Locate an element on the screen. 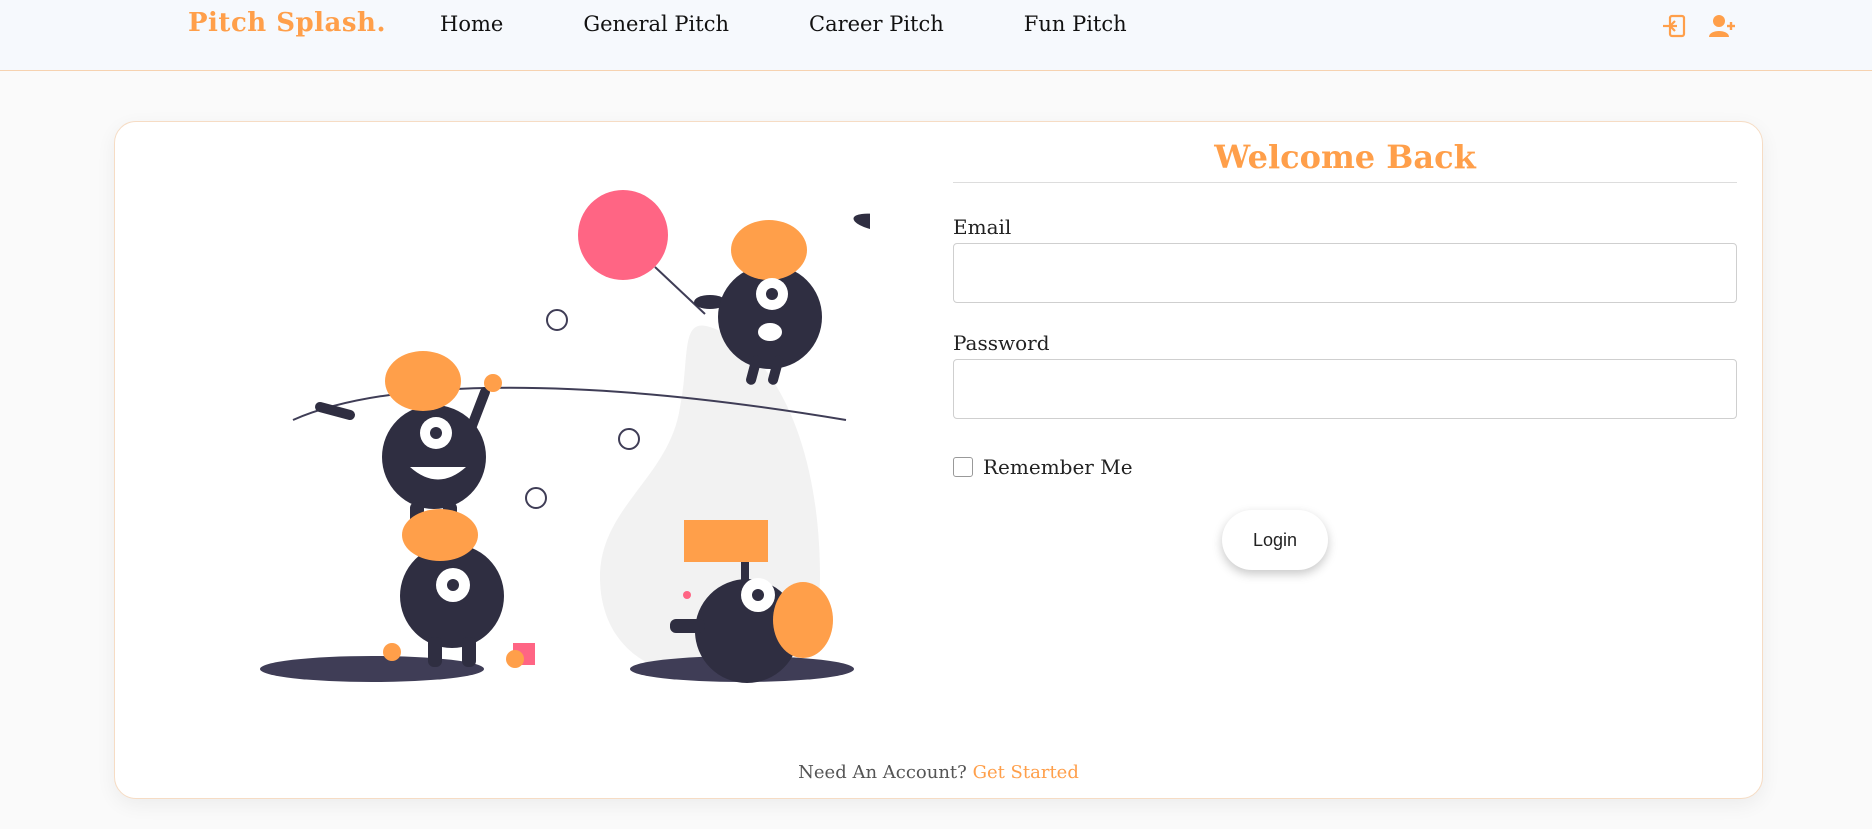  nav-link-home: Home is located at coordinates (471, 24).